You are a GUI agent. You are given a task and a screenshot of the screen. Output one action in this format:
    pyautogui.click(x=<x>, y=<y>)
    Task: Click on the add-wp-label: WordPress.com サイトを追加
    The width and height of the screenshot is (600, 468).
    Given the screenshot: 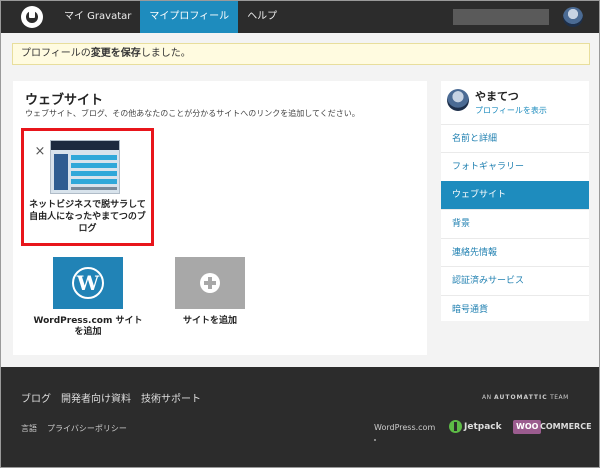 What is the action you would take?
    pyautogui.click(x=88, y=327)
    